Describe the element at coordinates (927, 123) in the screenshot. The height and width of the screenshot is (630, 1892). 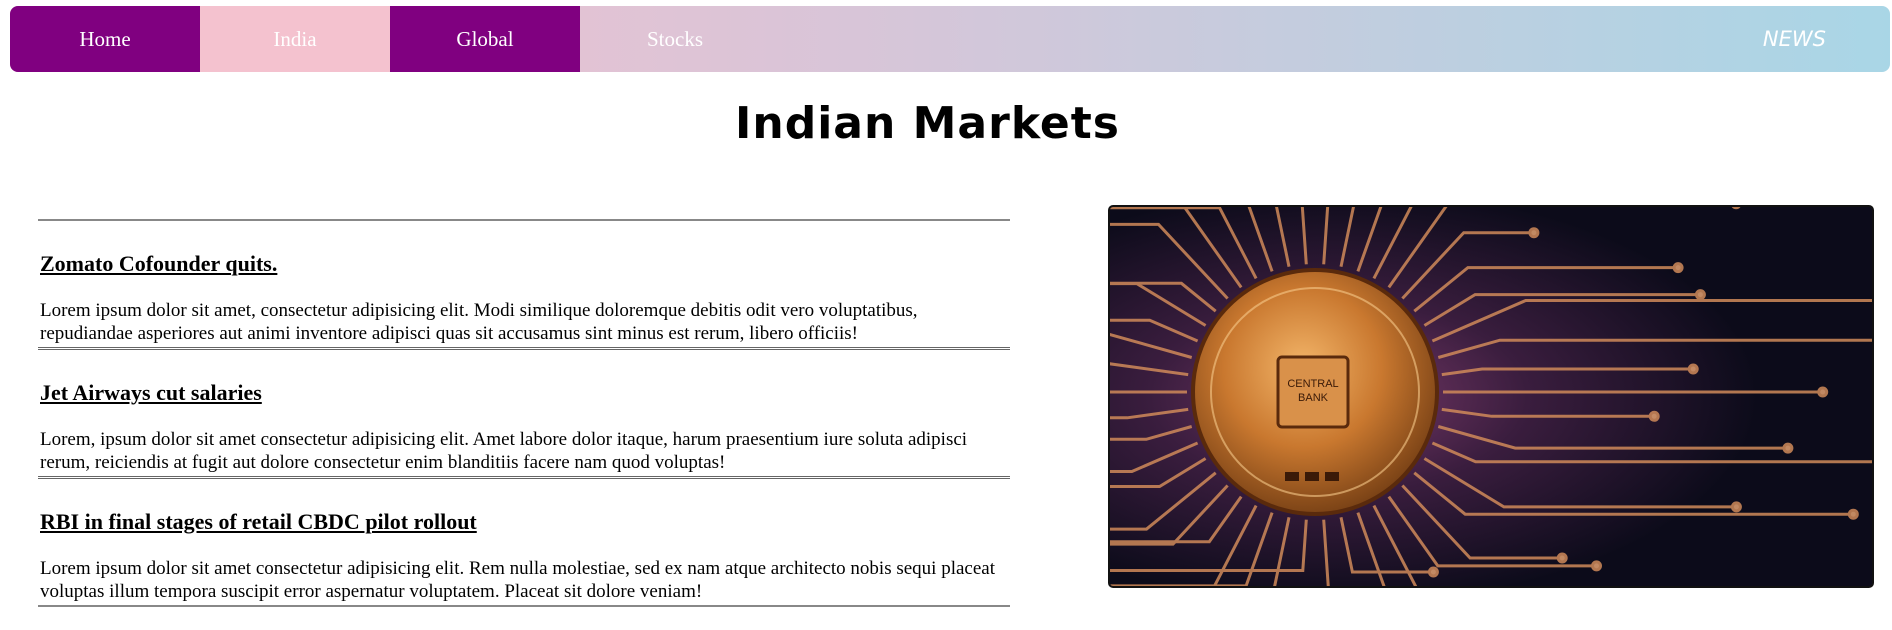
I see `page-title: Indian Markets` at that location.